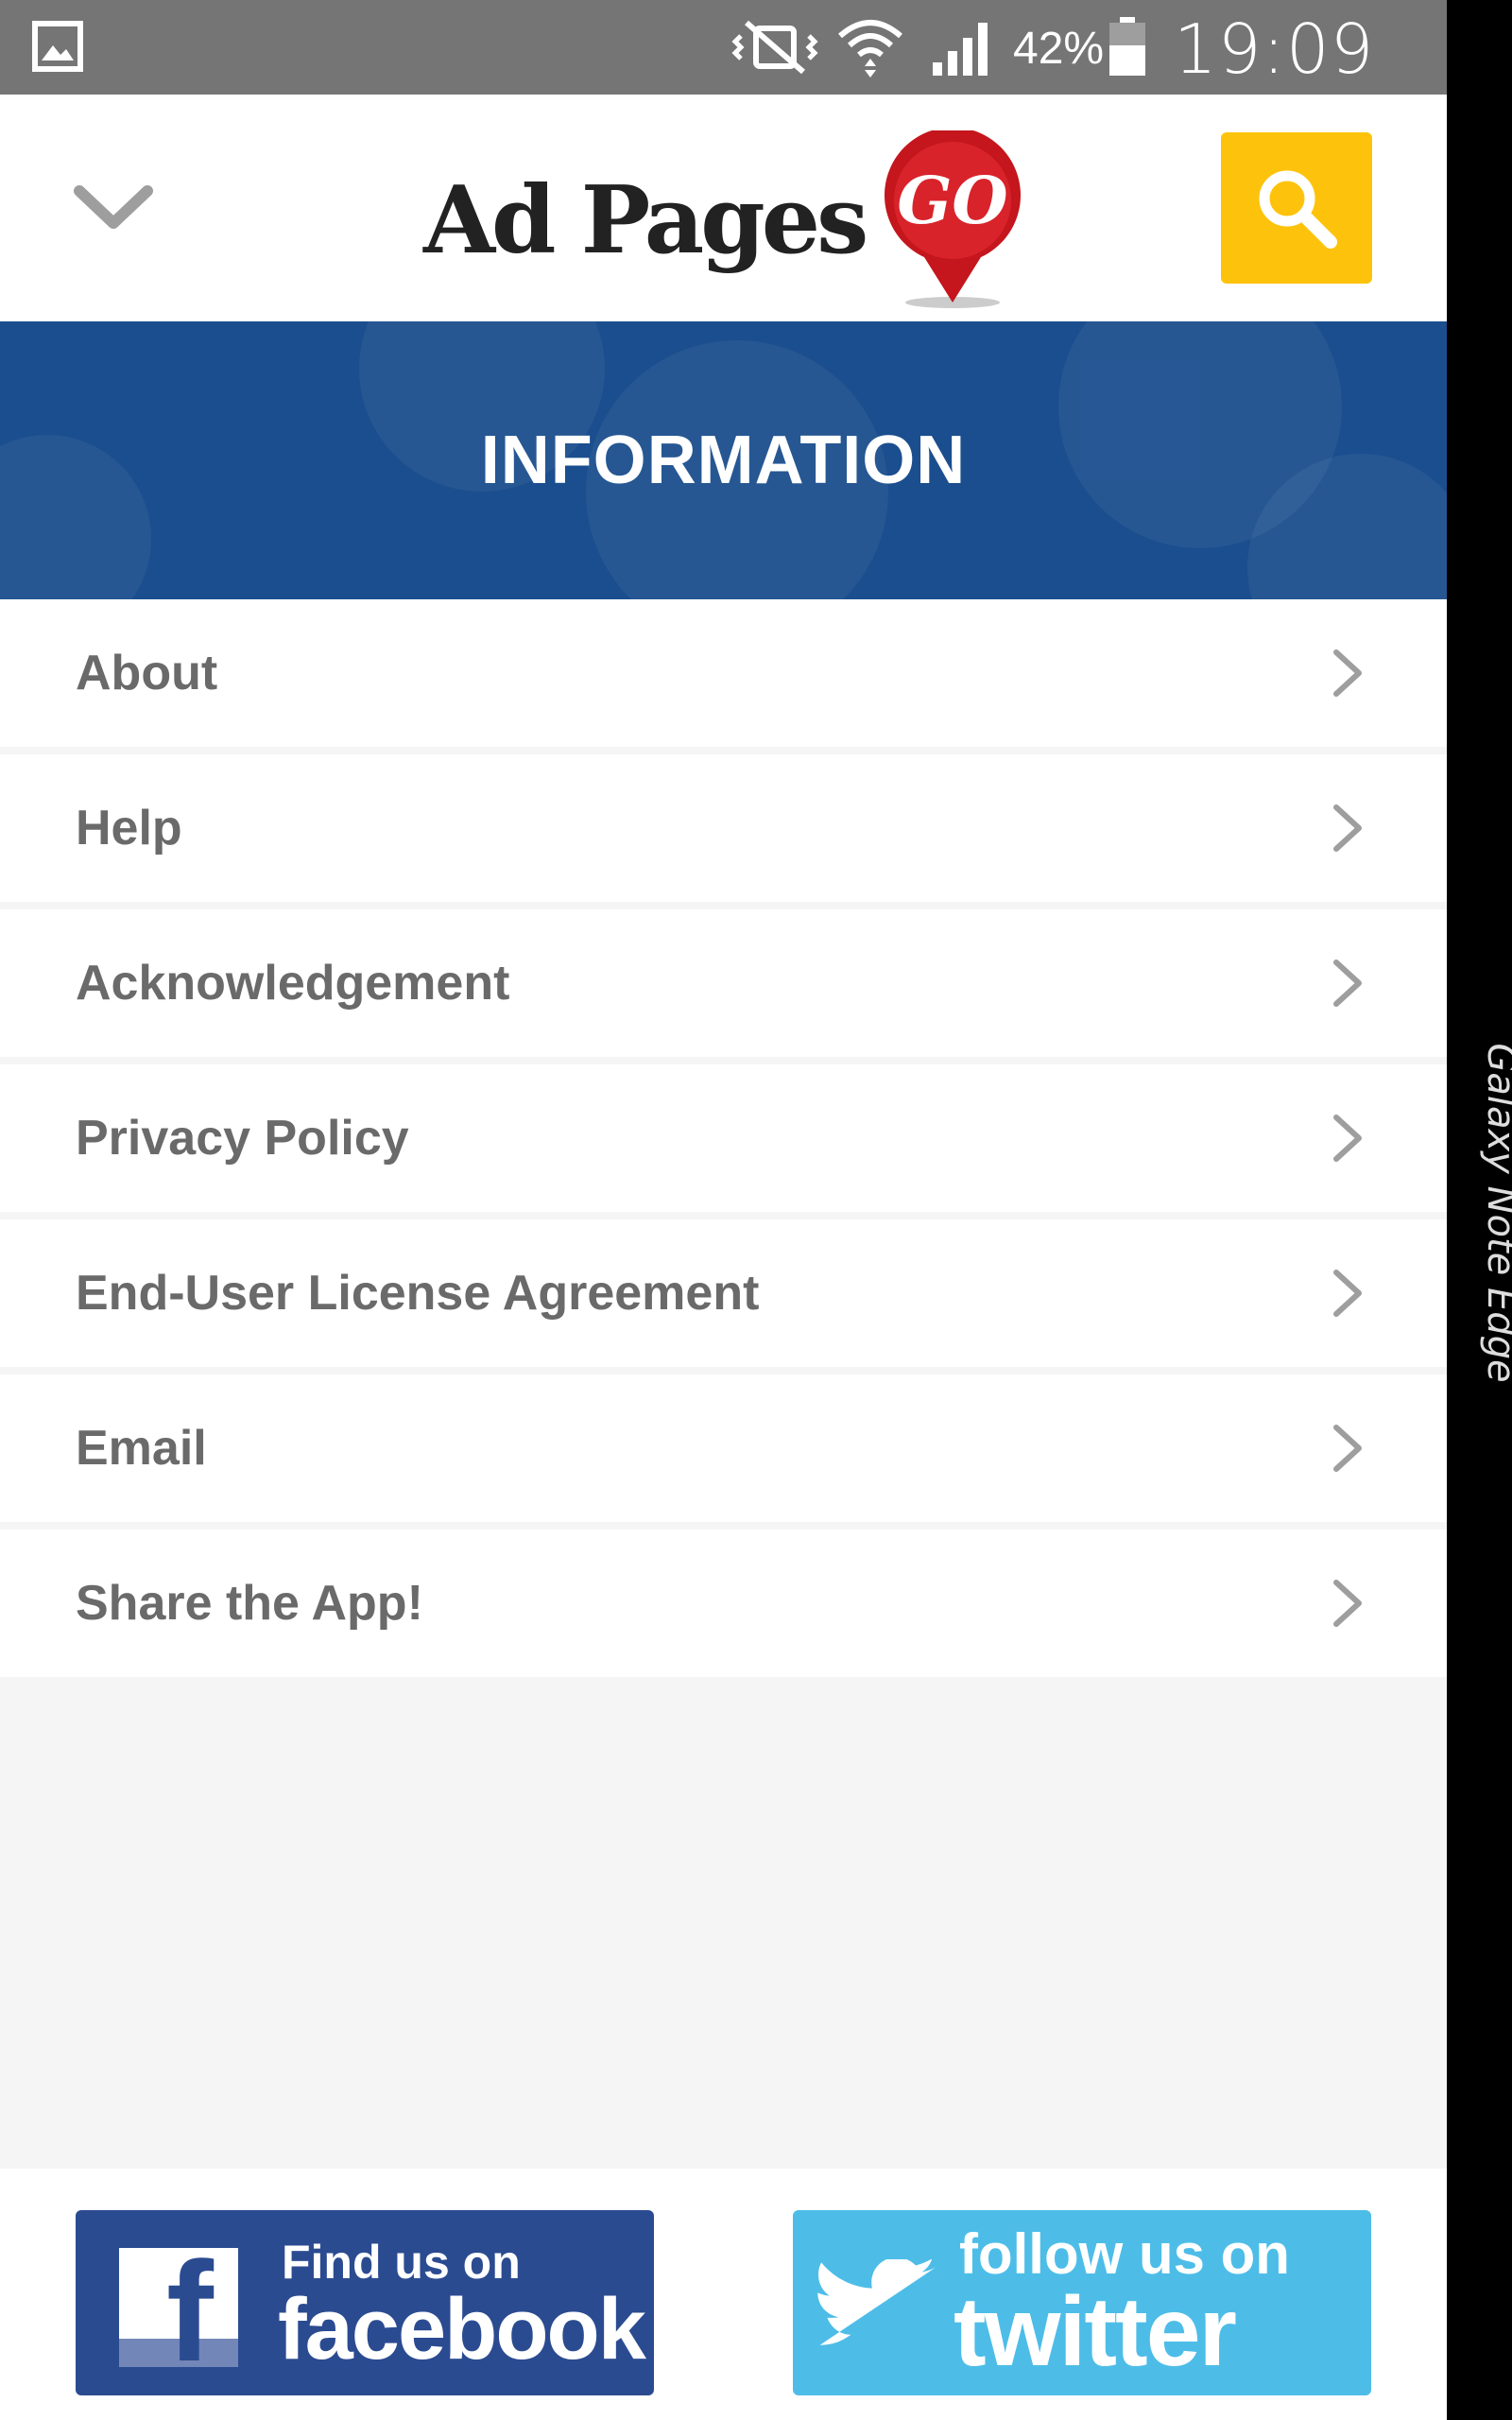 The height and width of the screenshot is (2420, 1512). I want to click on menu-item-share-app: Share the App!, so click(723, 1603).